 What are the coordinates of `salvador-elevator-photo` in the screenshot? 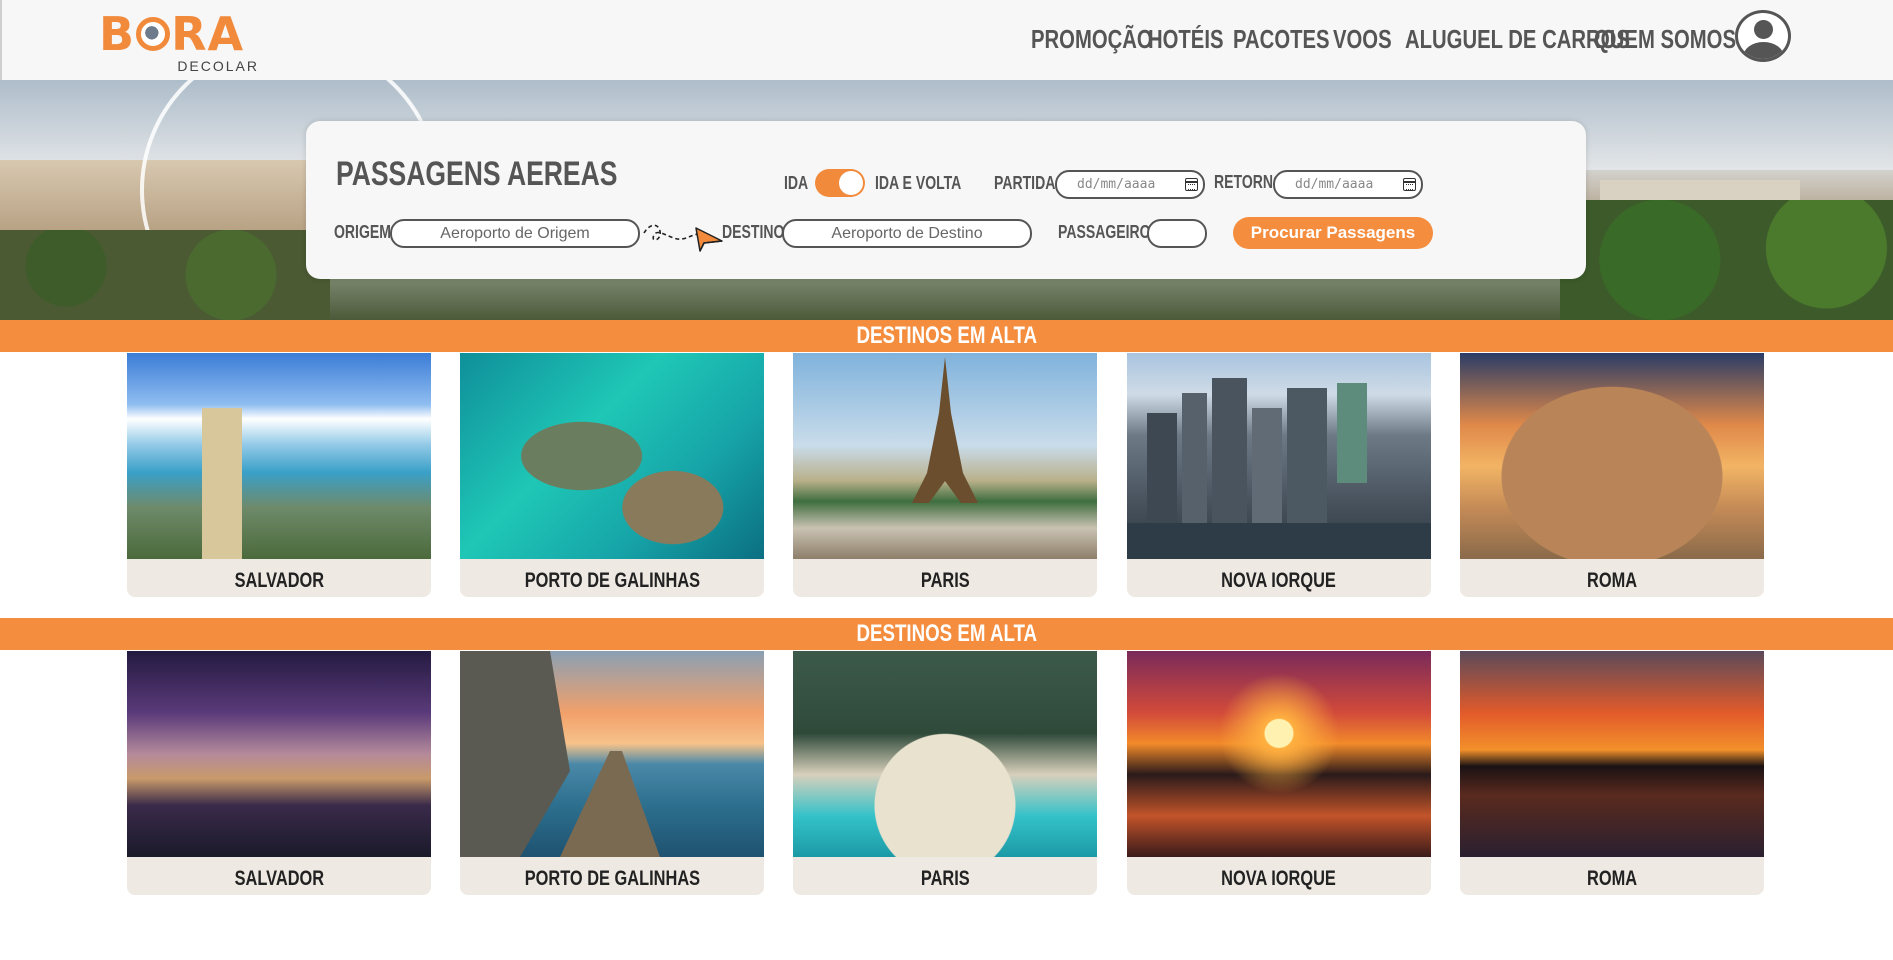 It's located at (279, 456).